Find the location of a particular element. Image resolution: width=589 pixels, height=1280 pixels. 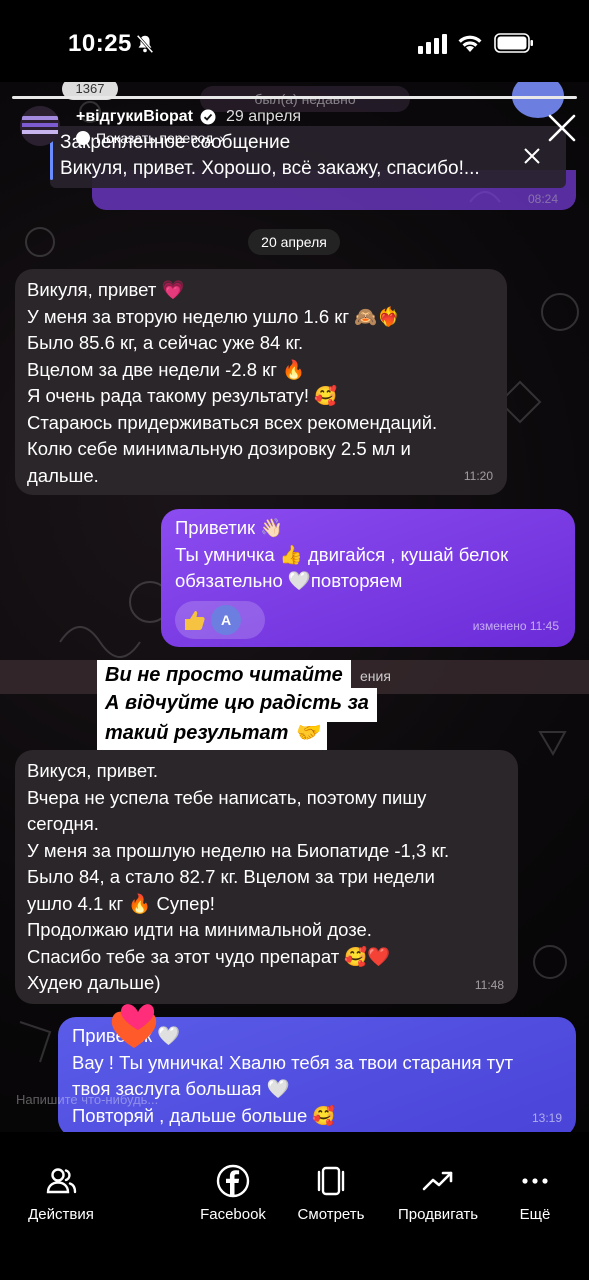

wifi-icon is located at coordinates (470, 43).